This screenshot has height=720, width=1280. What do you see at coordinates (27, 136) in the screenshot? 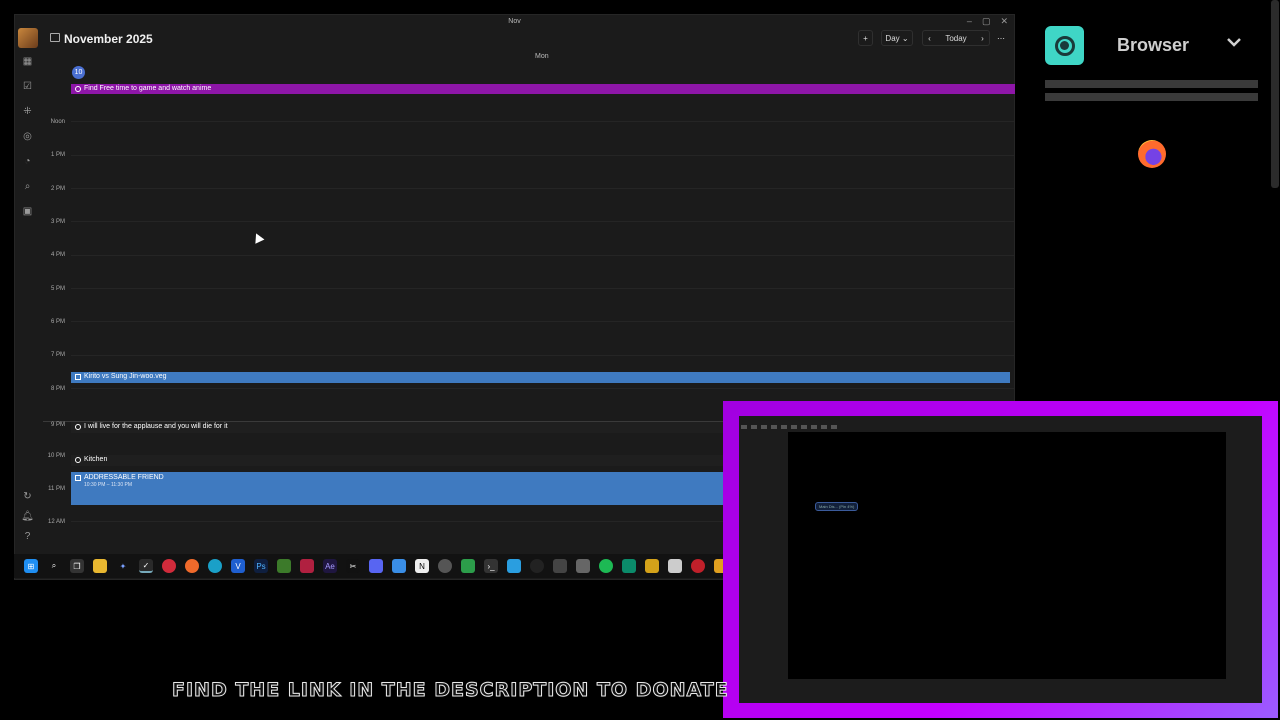
I see `target-icon: ◎` at bounding box center [27, 136].